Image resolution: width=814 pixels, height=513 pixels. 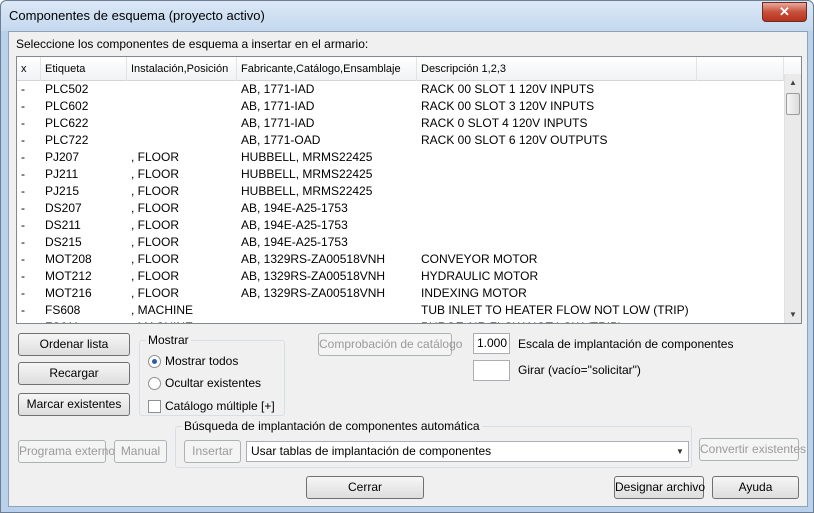 I want to click on reload-button: Recargar, so click(x=74, y=373).